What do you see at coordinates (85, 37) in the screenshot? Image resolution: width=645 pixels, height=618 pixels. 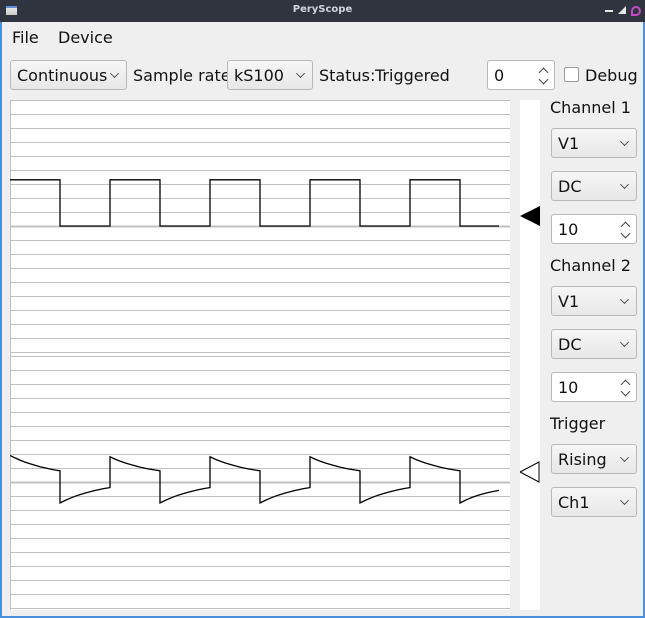 I see `menu-device: Device` at bounding box center [85, 37].